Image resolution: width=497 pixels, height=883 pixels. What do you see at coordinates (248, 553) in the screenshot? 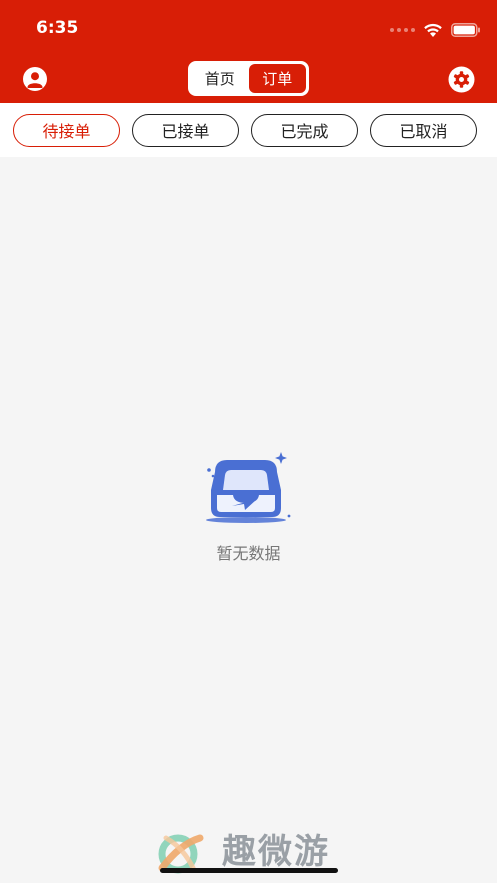
I see `empty-state-text: 暂无数据` at bounding box center [248, 553].